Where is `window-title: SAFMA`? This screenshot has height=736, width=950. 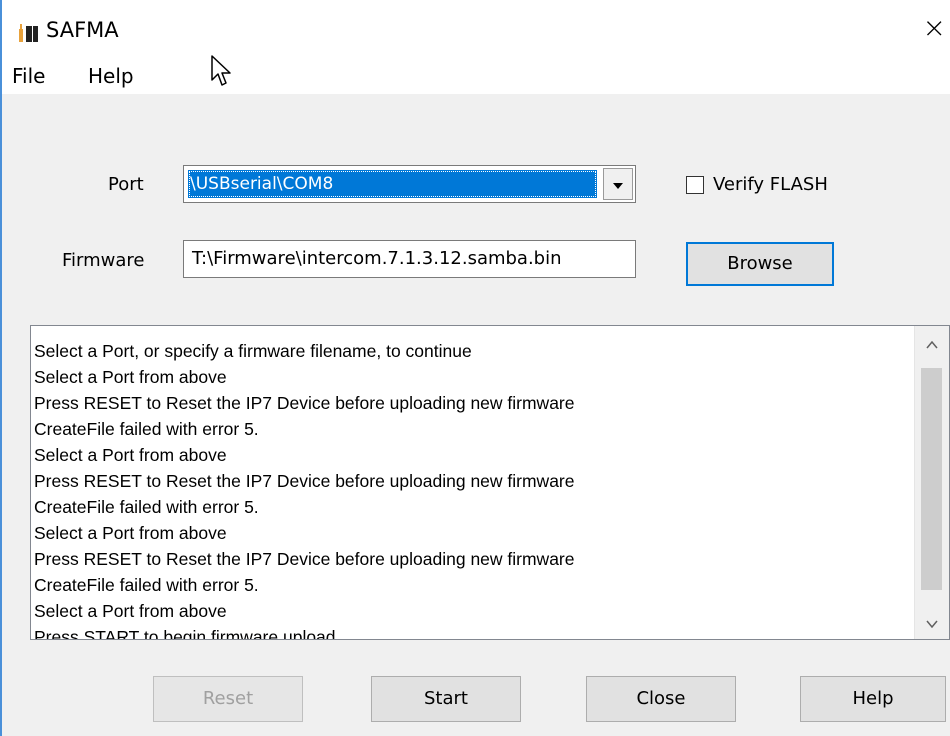 window-title: SAFMA is located at coordinates (82, 30).